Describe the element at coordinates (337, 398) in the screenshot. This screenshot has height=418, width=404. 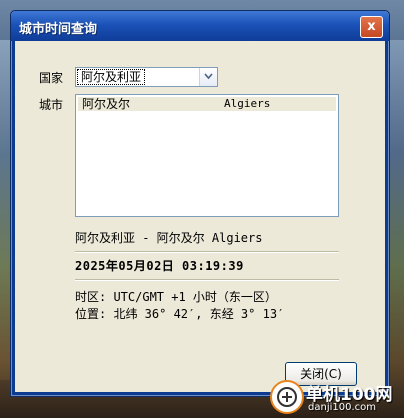
I see `watermark-logo: 单机100网 danji100.com` at that location.